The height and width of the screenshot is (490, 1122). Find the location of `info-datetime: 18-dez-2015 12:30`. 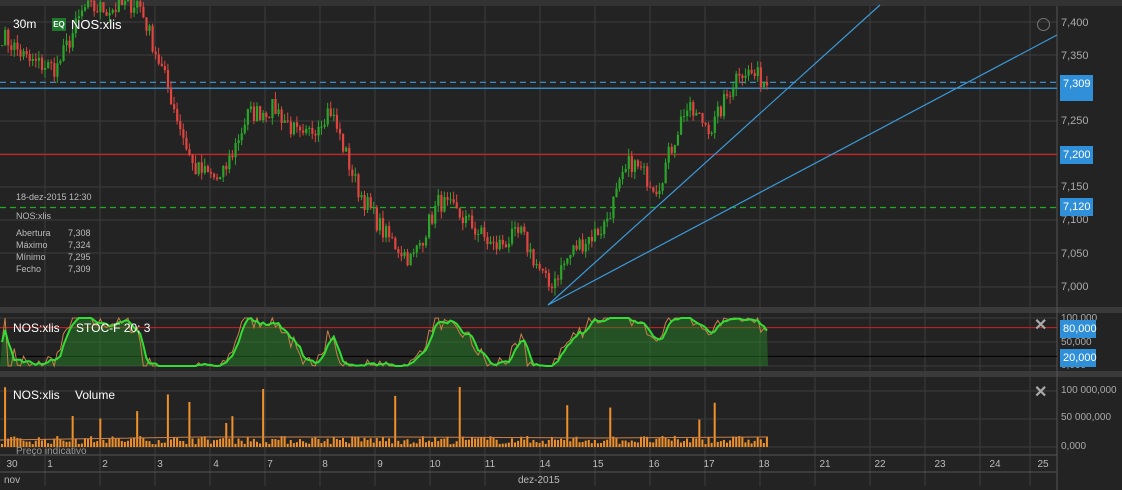

info-datetime: 18-dez-2015 12:30 is located at coordinates (54, 197).